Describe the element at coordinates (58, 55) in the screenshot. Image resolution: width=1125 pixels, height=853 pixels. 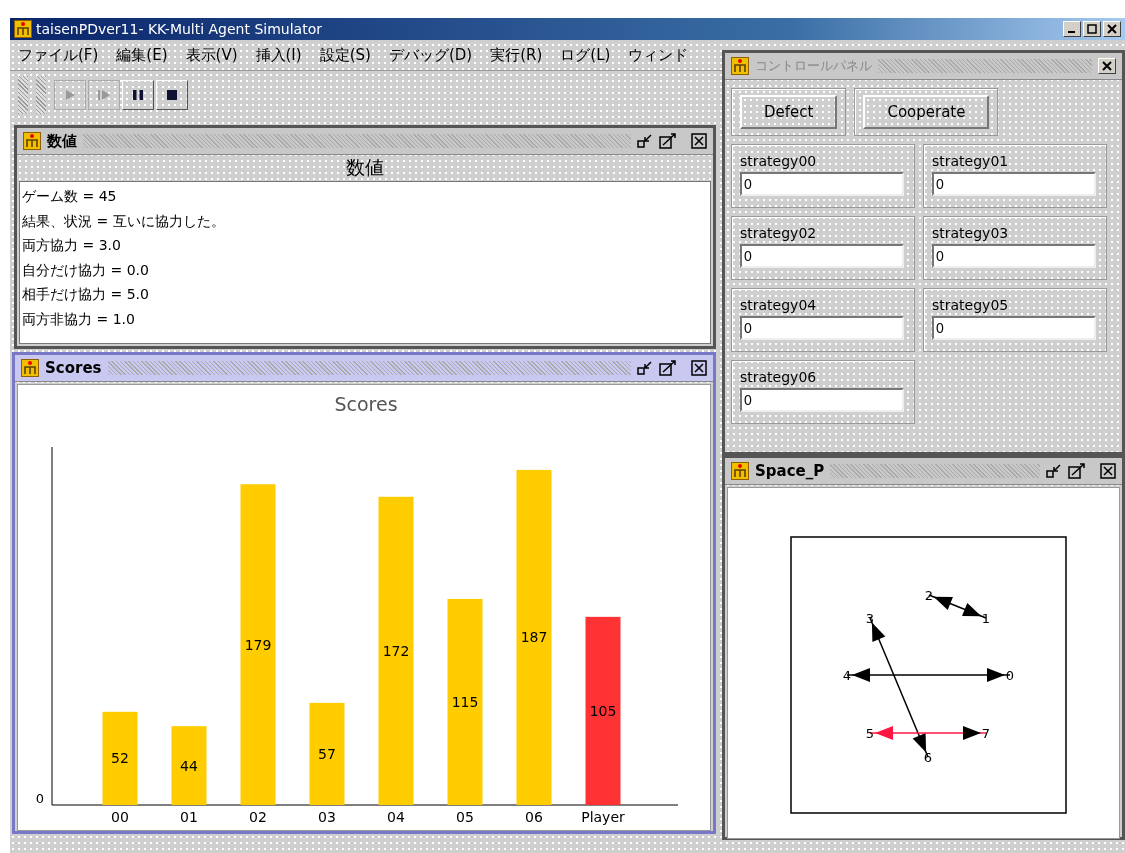
I see `menu-item: ファイル(F)` at that location.